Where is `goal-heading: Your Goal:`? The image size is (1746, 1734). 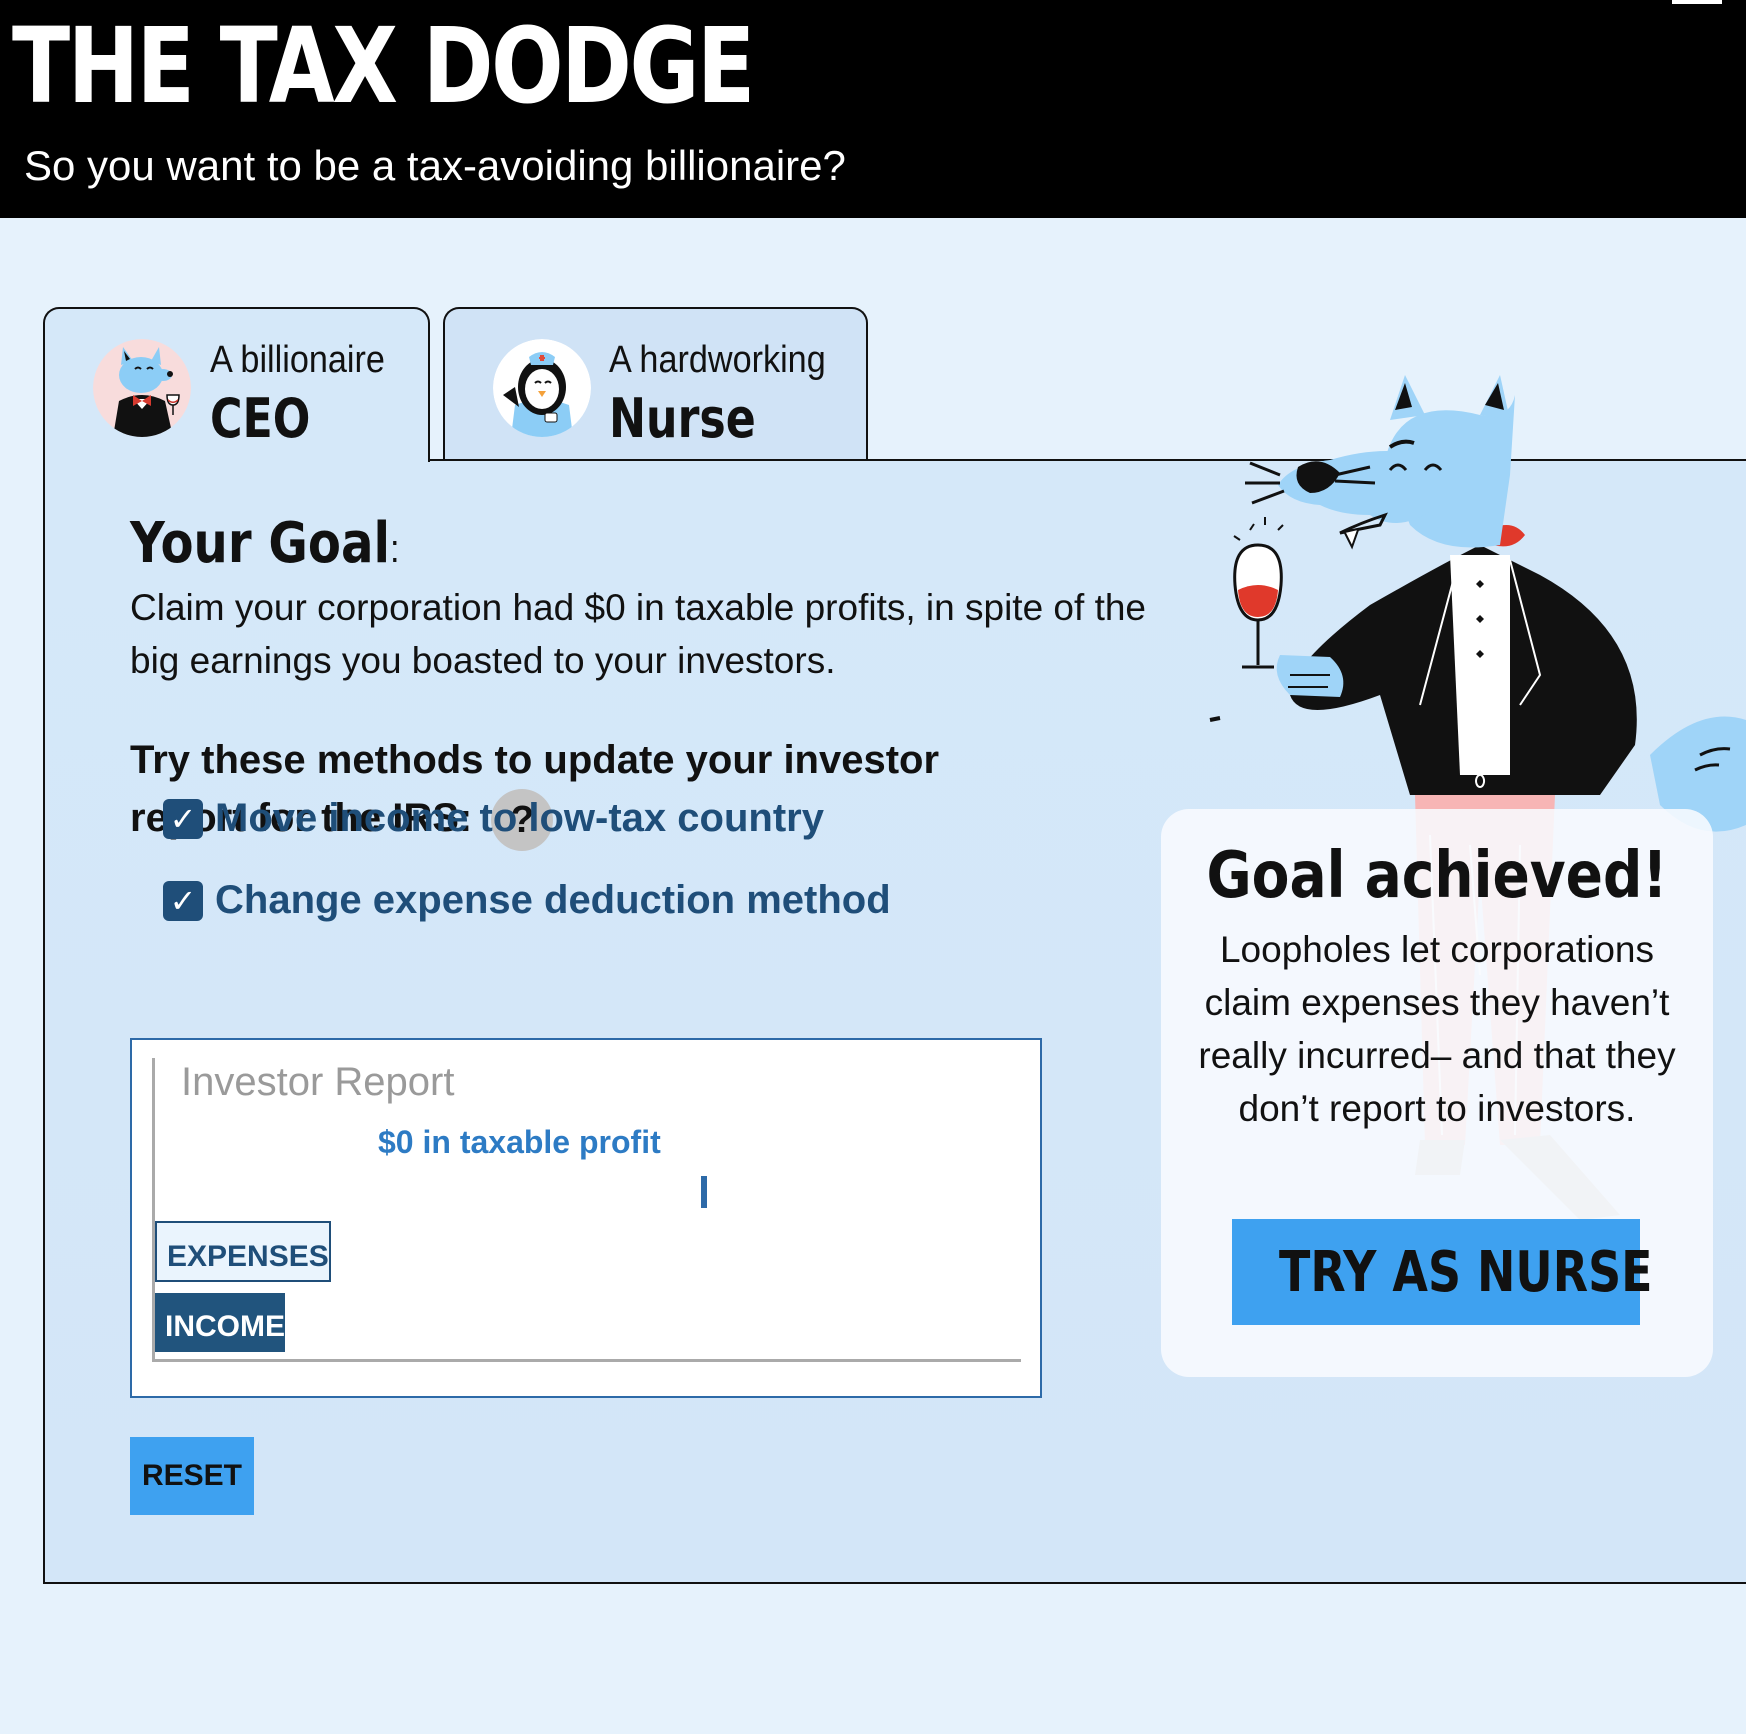 goal-heading: Your Goal: is located at coordinates (265, 543).